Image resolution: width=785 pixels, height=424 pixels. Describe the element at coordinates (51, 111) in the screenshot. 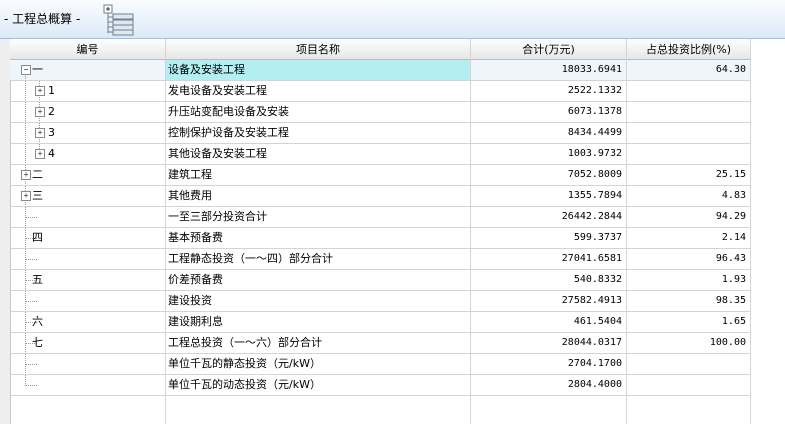

I see `code-label: 2` at that location.